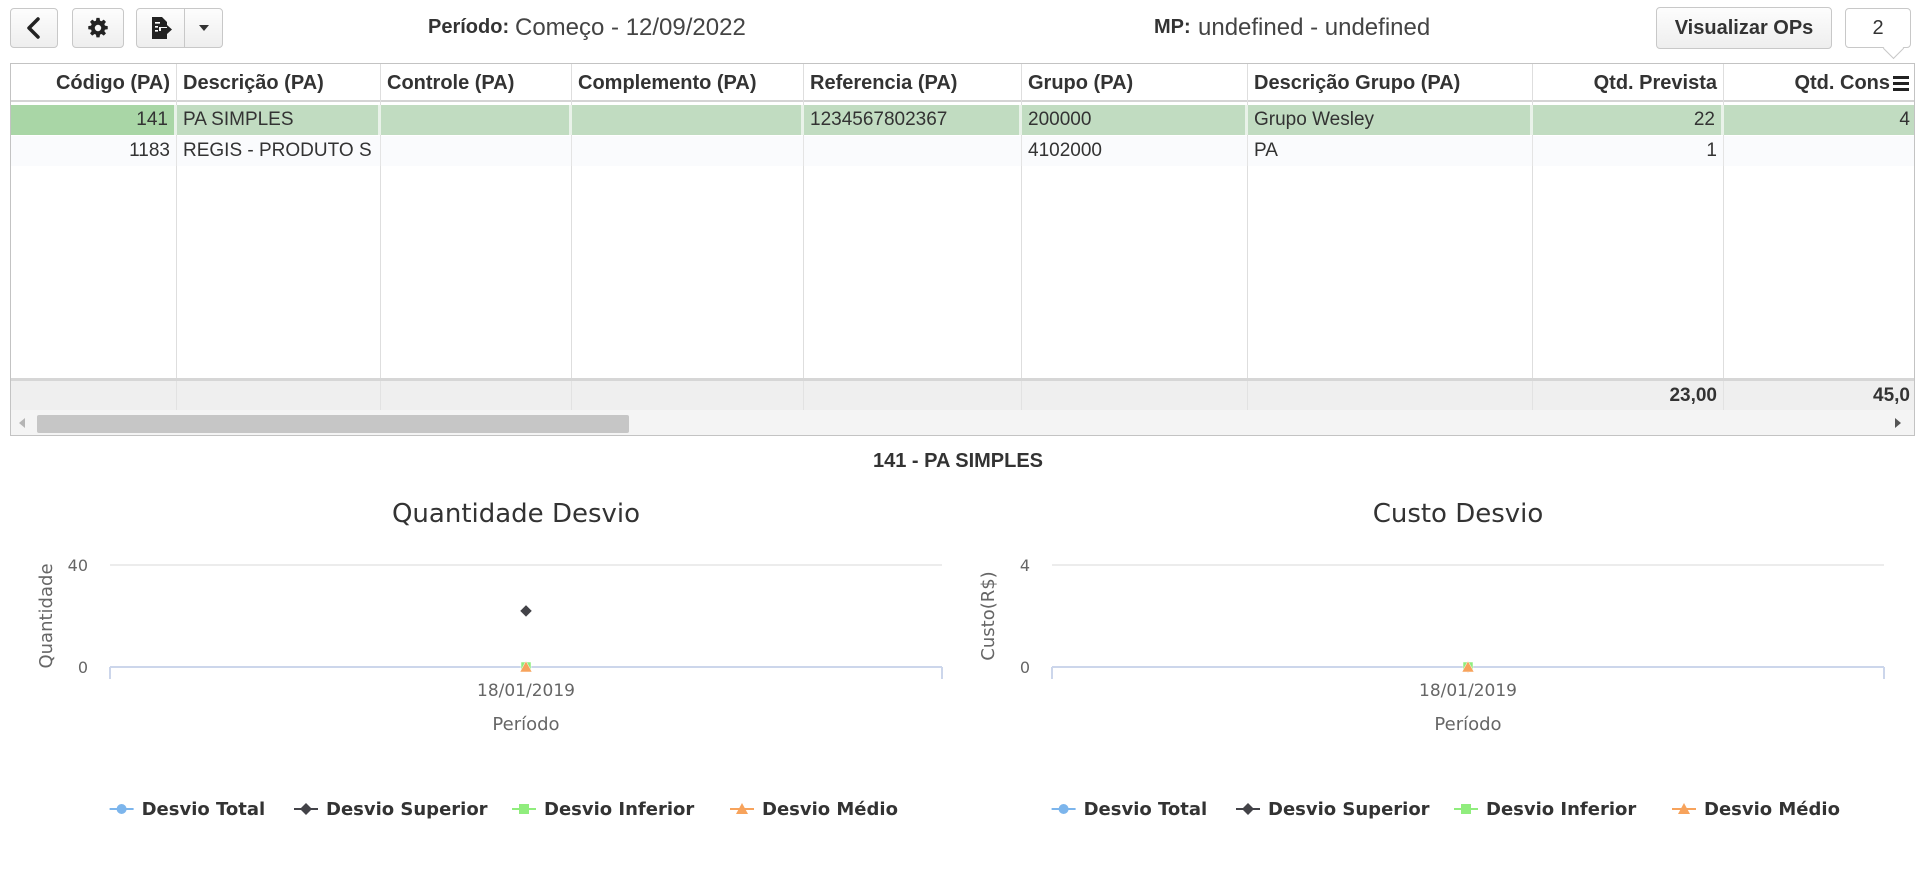 The height and width of the screenshot is (869, 1916). What do you see at coordinates (1819, 151) in the screenshot?
I see `cell-qtd-consumida` at bounding box center [1819, 151].